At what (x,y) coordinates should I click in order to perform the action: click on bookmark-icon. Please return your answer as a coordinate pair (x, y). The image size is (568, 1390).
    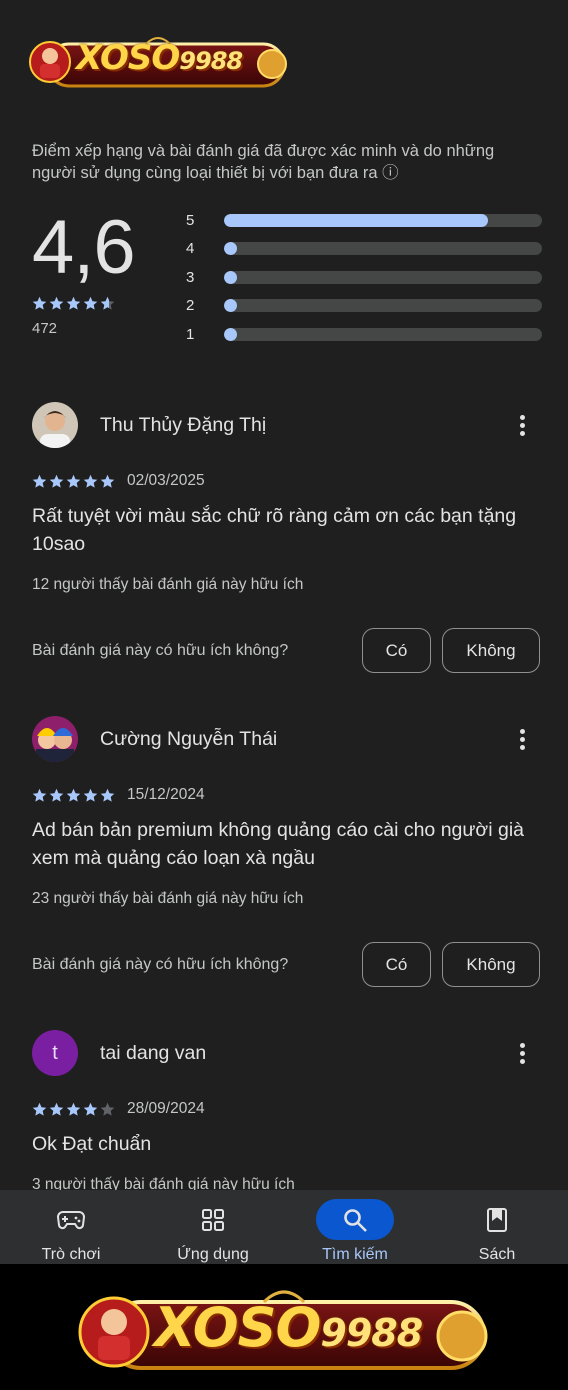
    Looking at the image, I should click on (497, 1219).